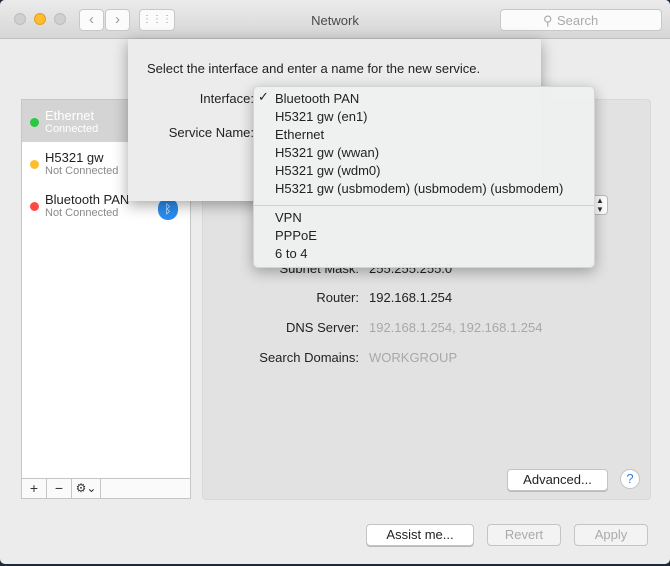  Describe the element at coordinates (211, 132) in the screenshot. I see `service-name-label: Service Name:` at that location.